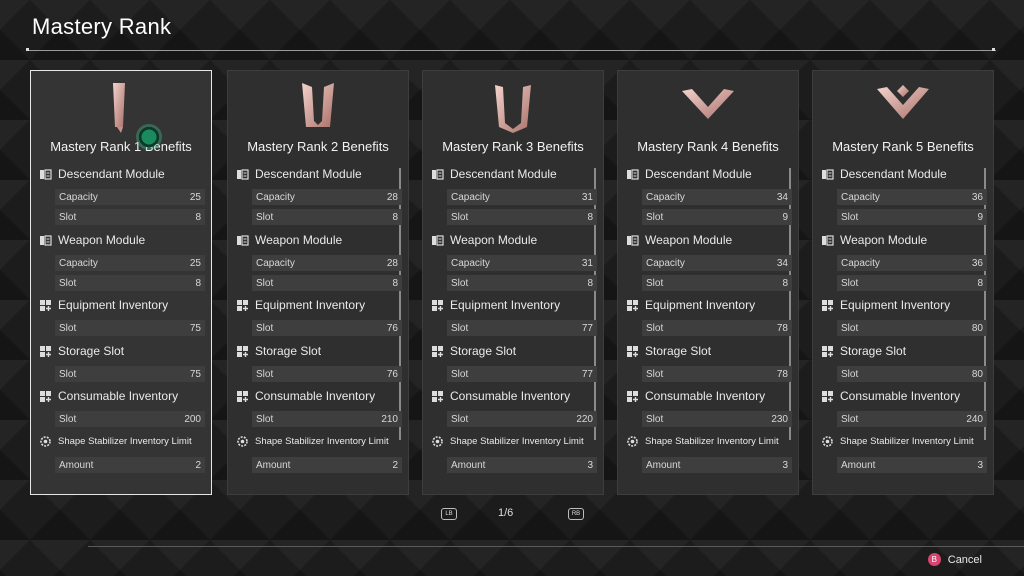 Image resolution: width=1024 pixels, height=576 pixels. Describe the element at coordinates (717, 328) in the screenshot. I see `slot-row: Slot 78` at that location.